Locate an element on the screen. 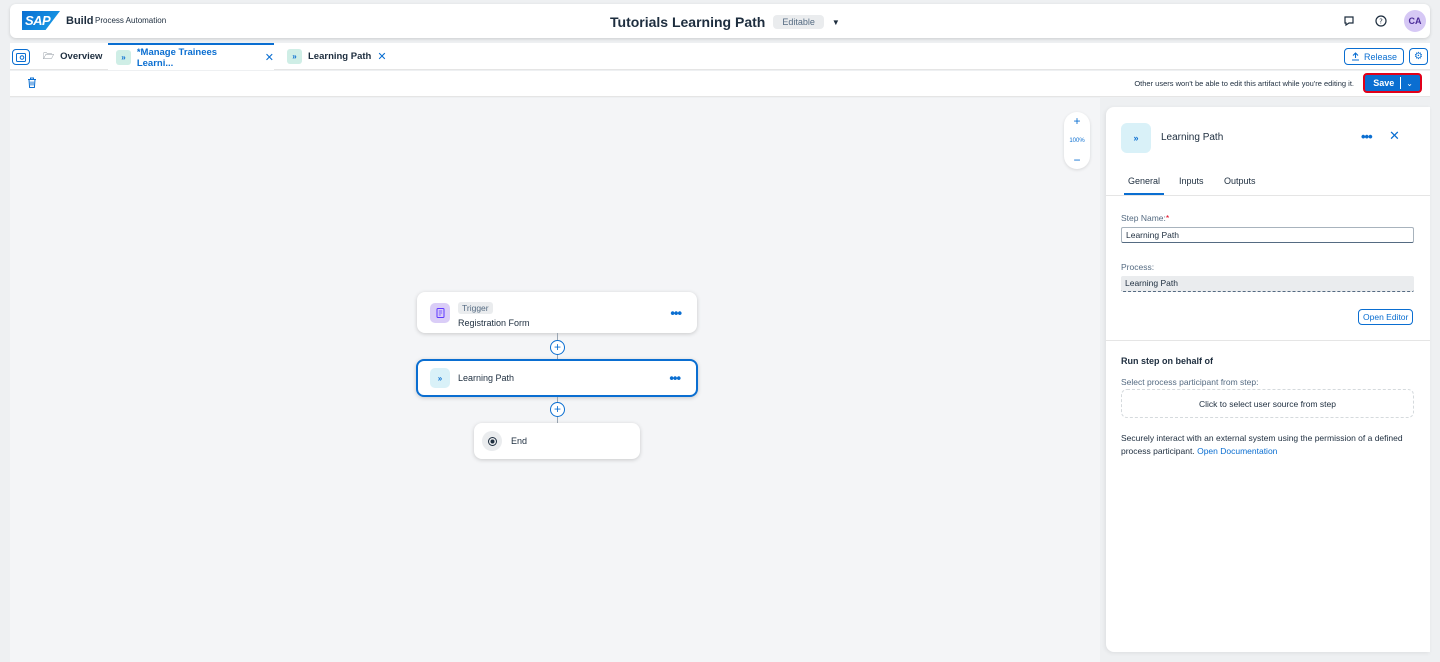 The height and width of the screenshot is (662, 1440). delete-icon is located at coordinates (32, 84).